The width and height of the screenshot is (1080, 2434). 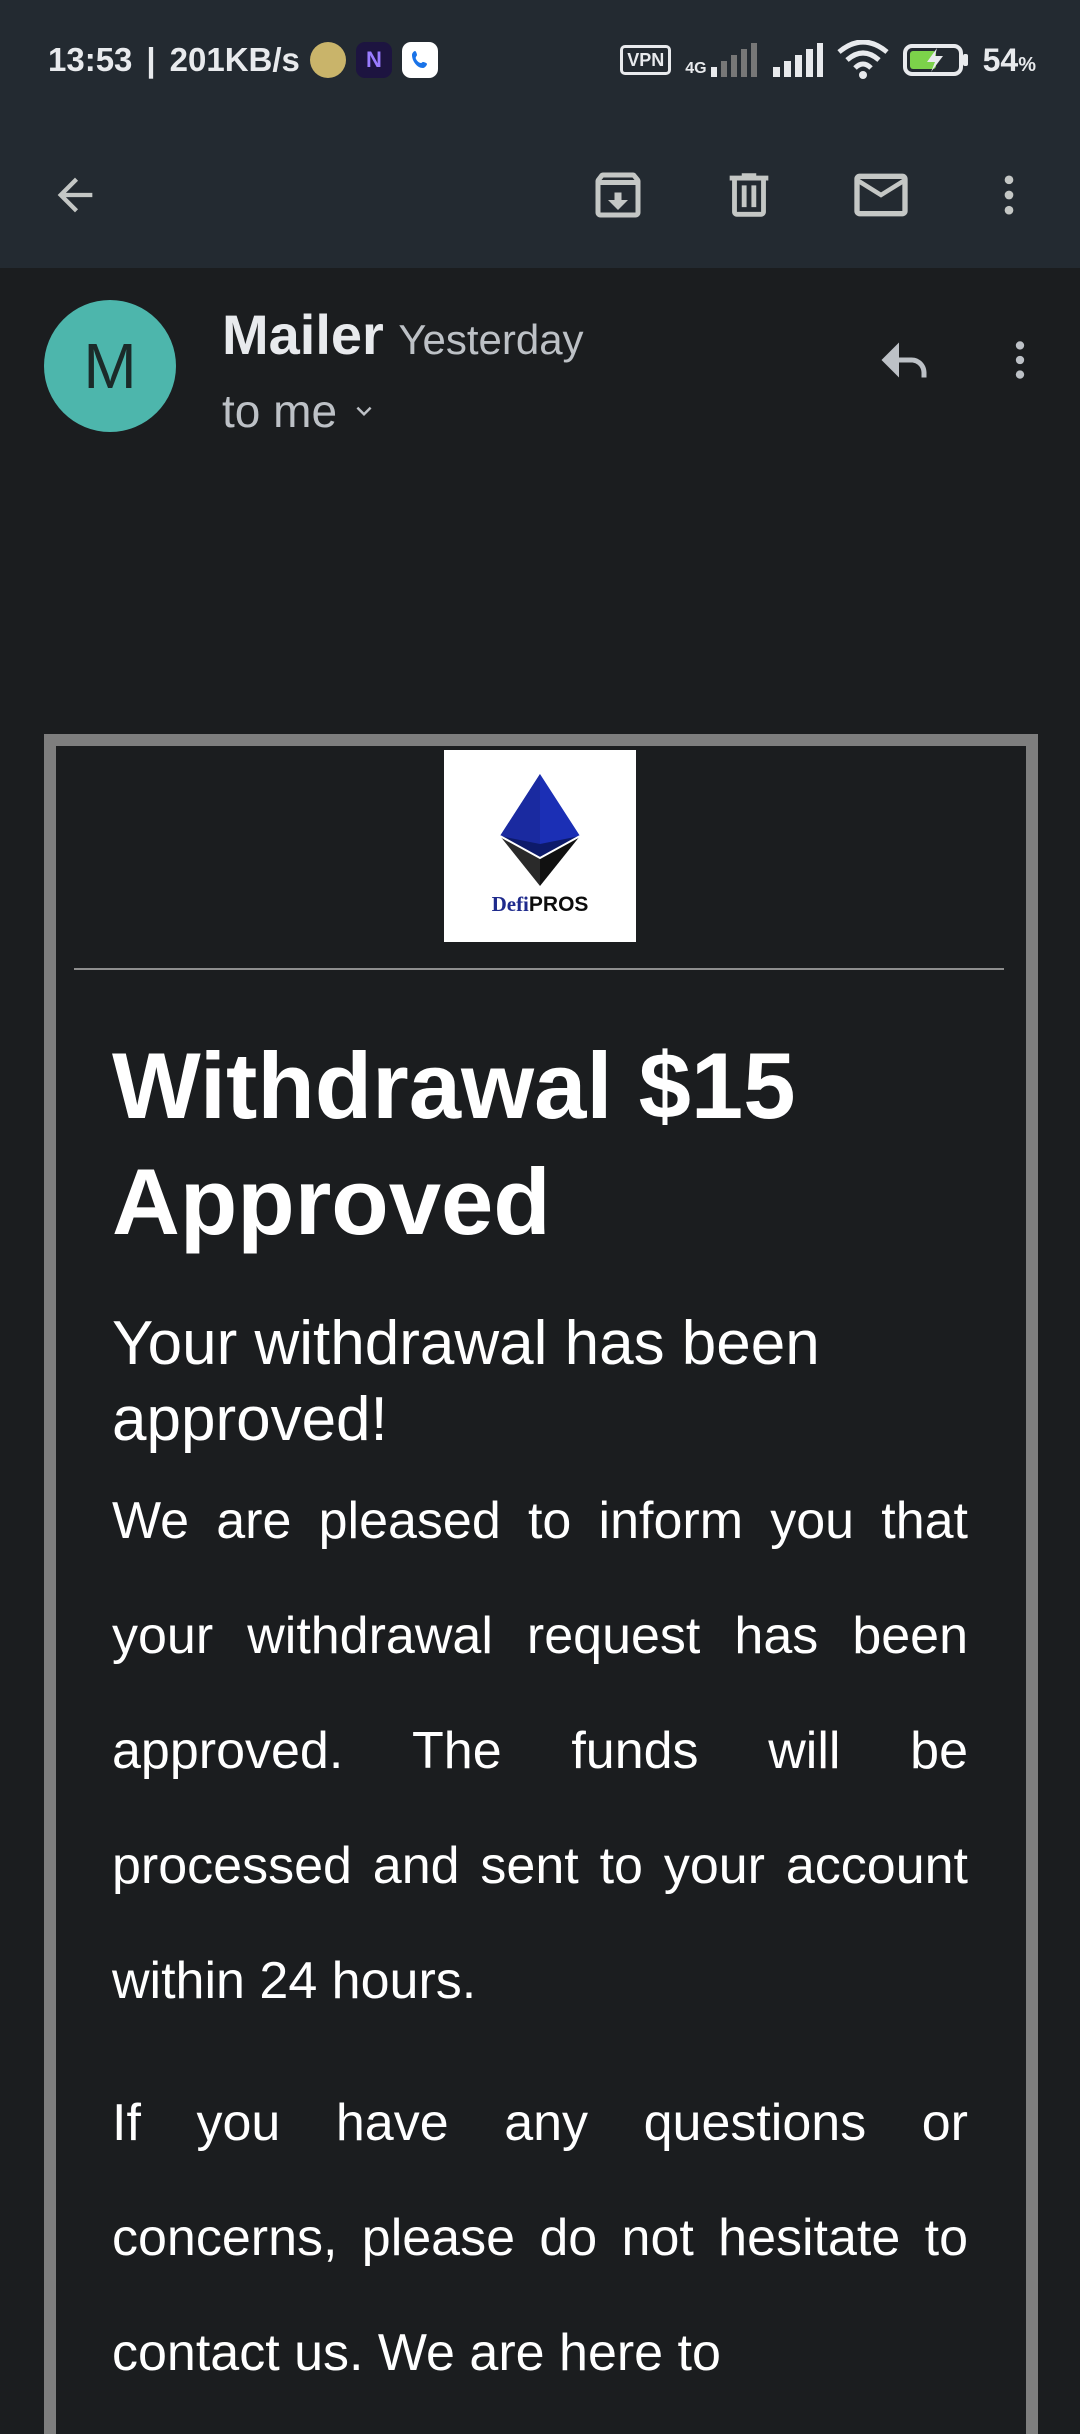 I want to click on message-toolbar, so click(x=540, y=194).